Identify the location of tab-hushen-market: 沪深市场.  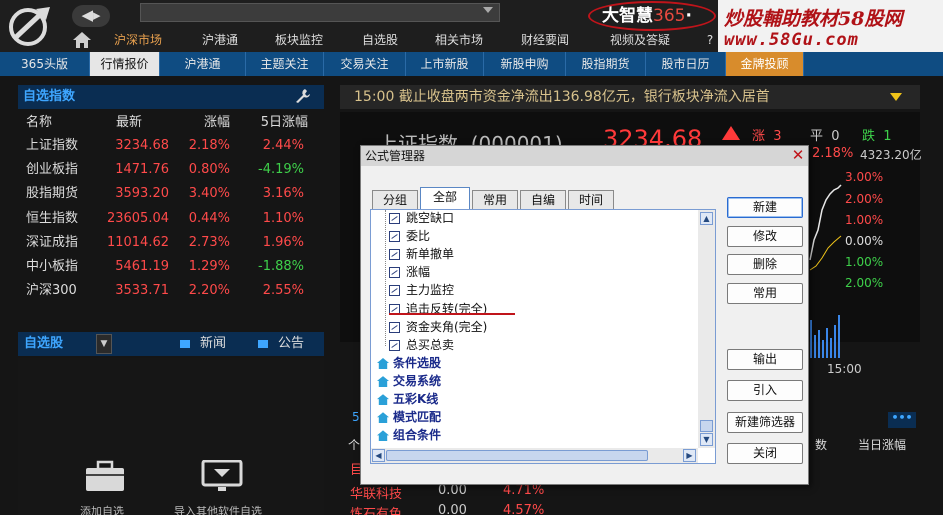
(138, 40).